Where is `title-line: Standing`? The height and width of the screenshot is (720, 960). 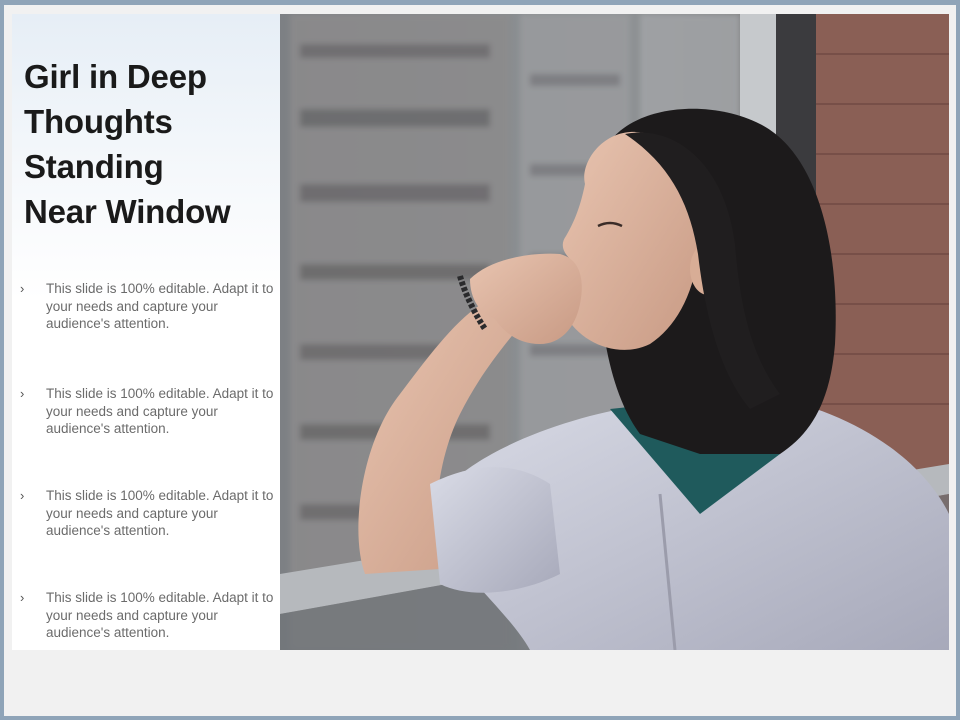
title-line: Standing is located at coordinates (94, 166).